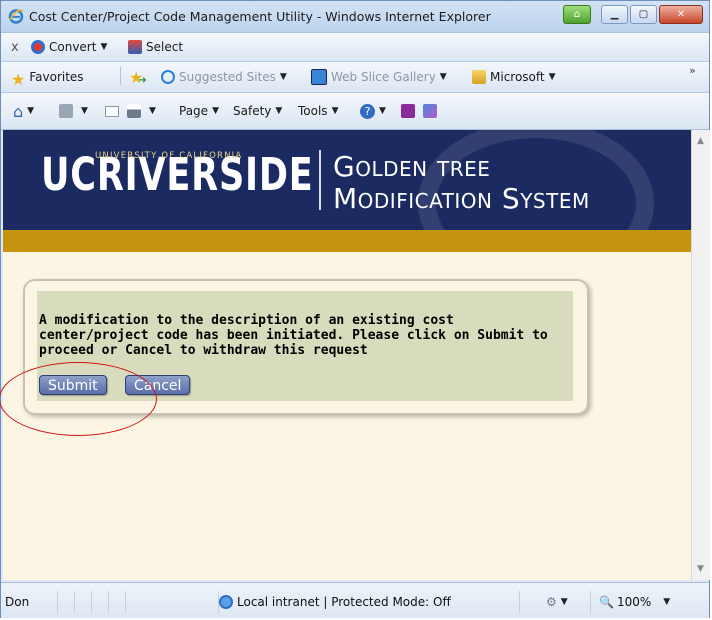  I want to click on research-button, so click(432, 111).